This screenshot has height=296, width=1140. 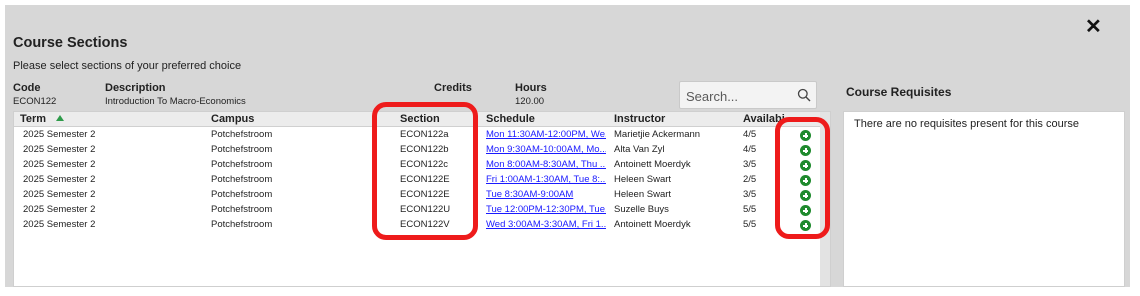 I want to click on instructor-cell: Marietjie Ackermann, so click(x=657, y=134).